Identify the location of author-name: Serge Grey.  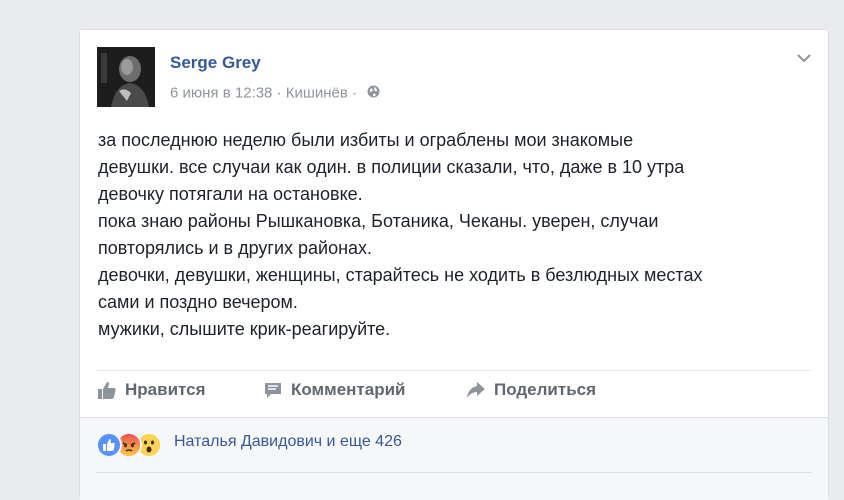
(215, 63).